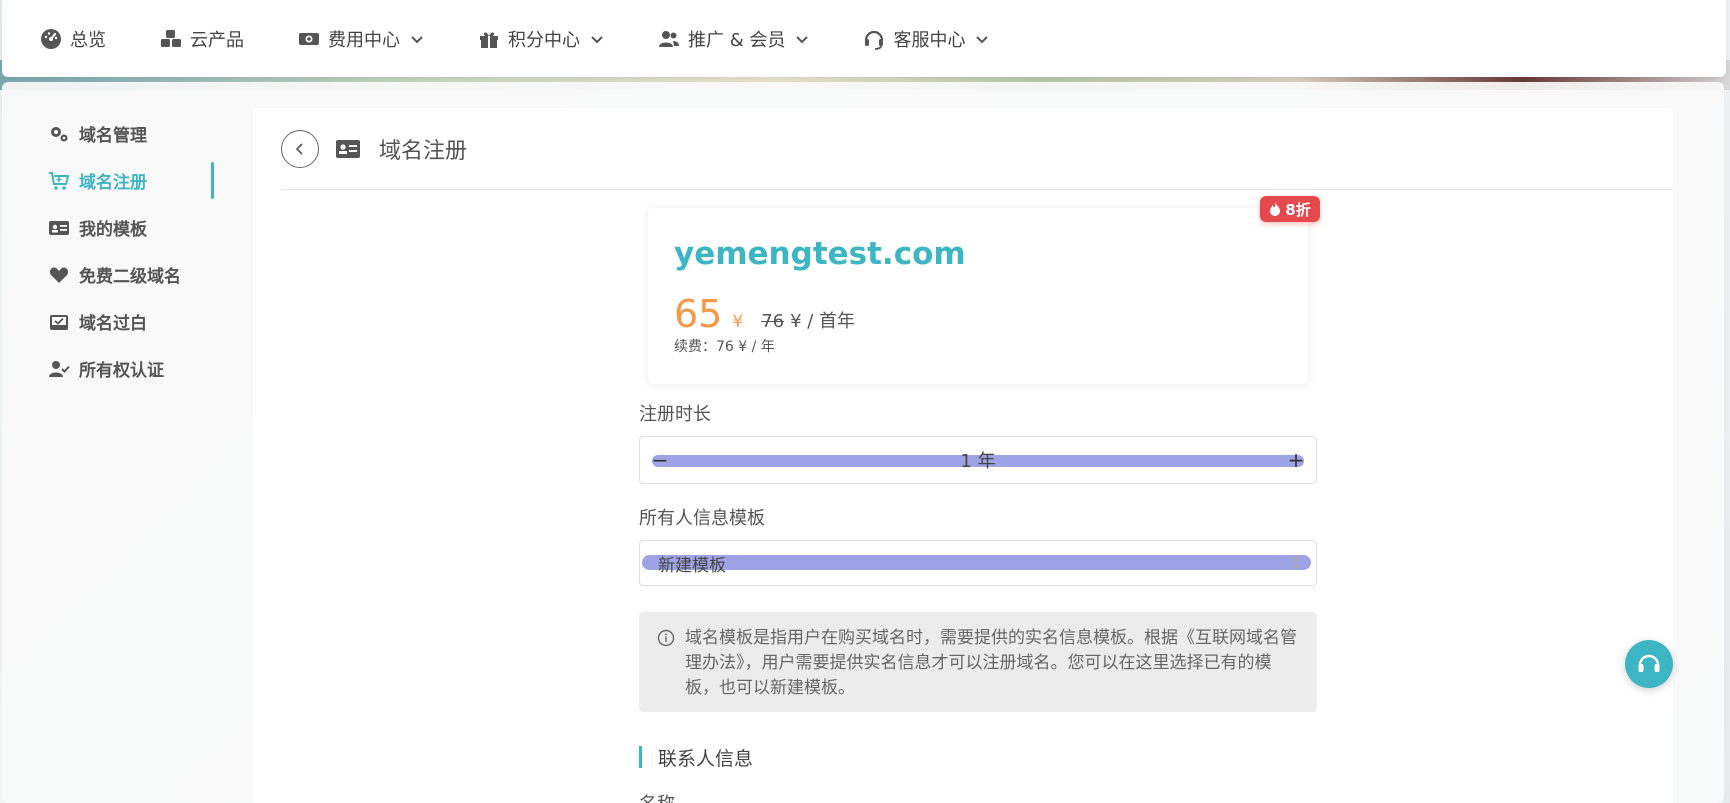  I want to click on money-icon, so click(309, 39).